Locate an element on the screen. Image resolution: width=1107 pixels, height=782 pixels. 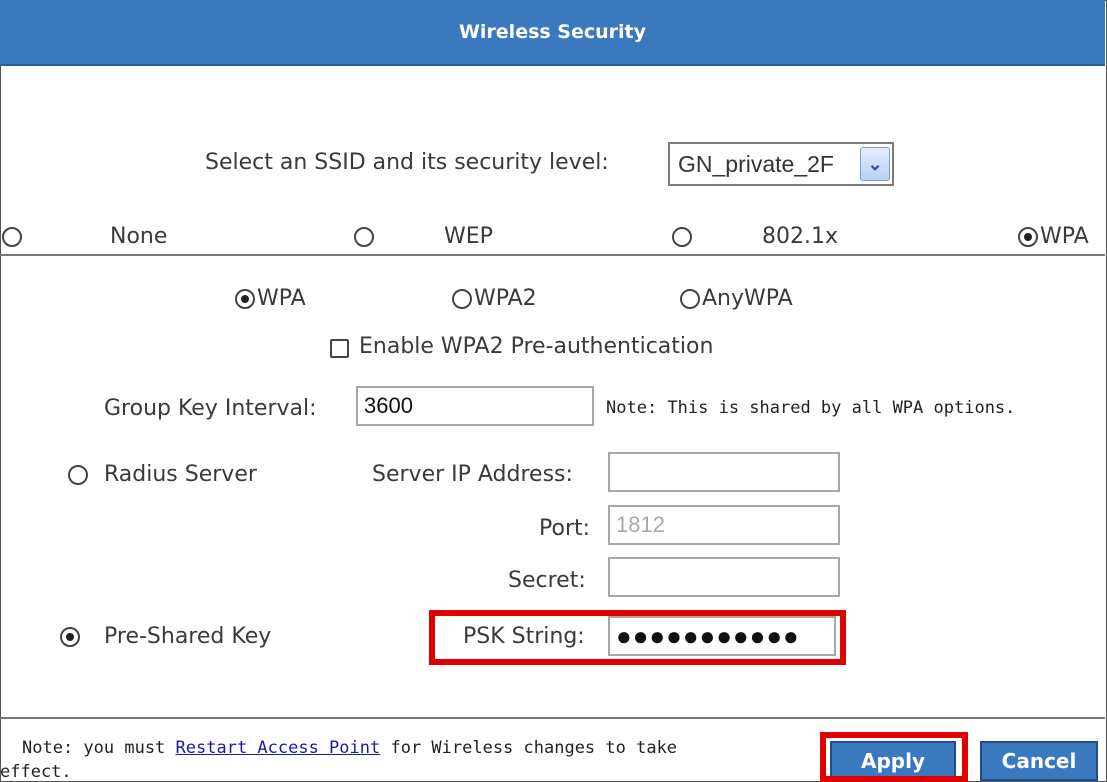
group-key-label: Group Key Interval: is located at coordinates (210, 408).